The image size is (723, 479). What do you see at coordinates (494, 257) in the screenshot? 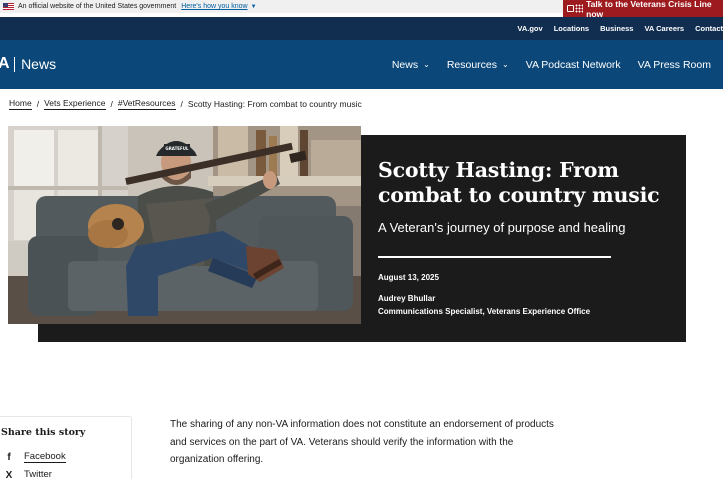
I see `hero-divider` at bounding box center [494, 257].